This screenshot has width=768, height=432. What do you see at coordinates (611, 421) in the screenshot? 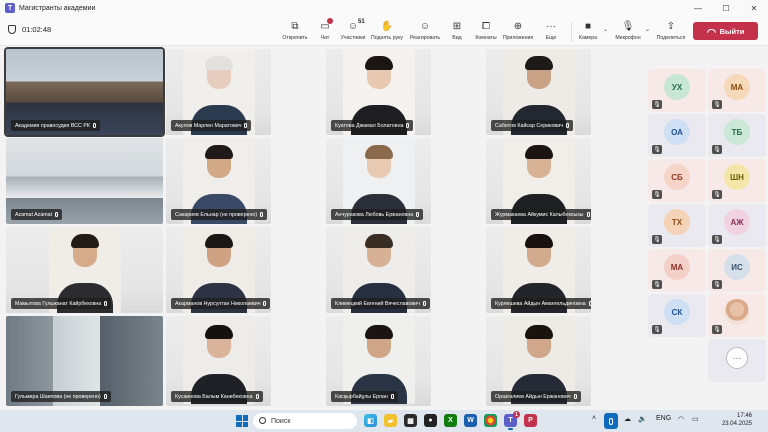
I see `tray-microphone-icon` at bounding box center [611, 421].